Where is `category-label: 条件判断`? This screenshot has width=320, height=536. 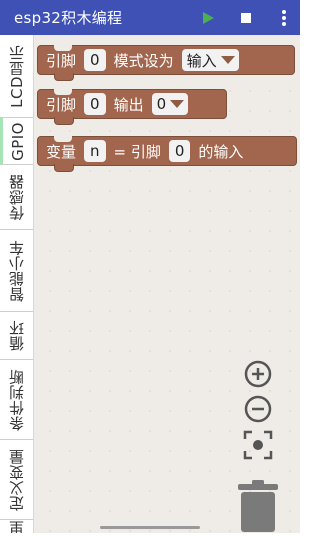
category-label: 条件判断 is located at coordinates (17, 399).